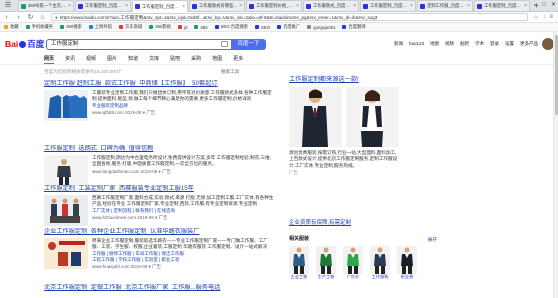 Image resolution: width=558 pixels, height=298 pixels. Describe the element at coordinates (274, 5) in the screenshot. I see `browser-tab: 工作服定制价格_百度搜索×` at that location.